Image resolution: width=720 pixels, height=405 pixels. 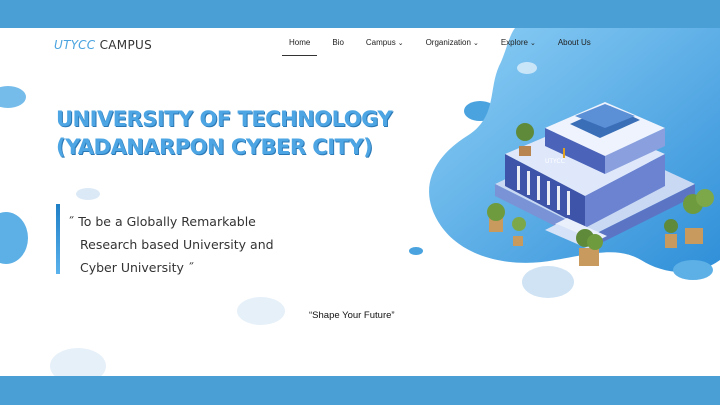 What do you see at coordinates (555, 161) in the screenshot?
I see `building-sign: UTYCC` at bounding box center [555, 161].